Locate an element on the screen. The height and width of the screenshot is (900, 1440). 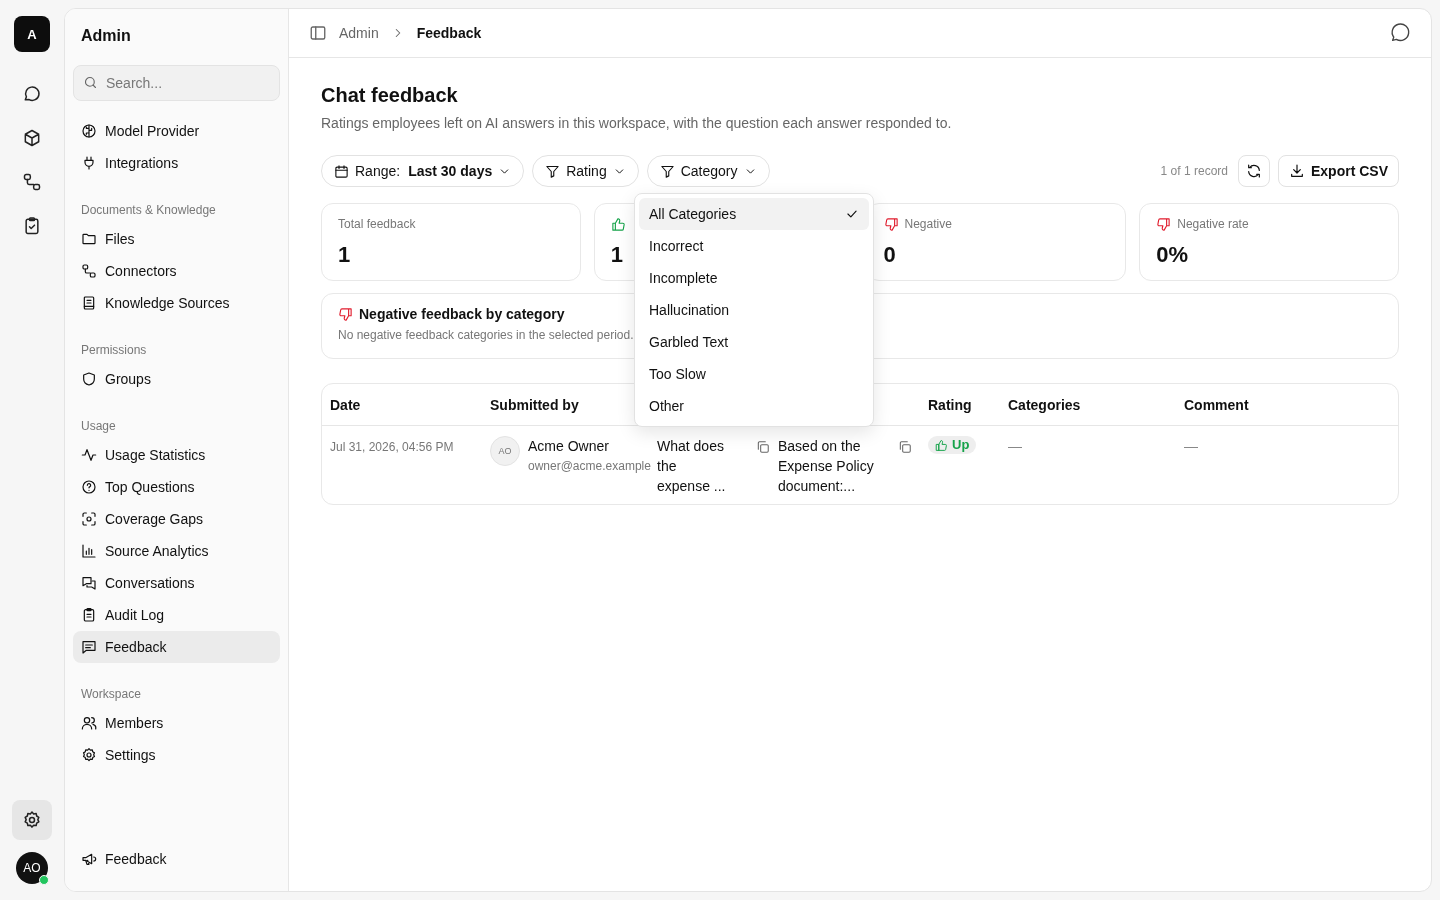
clipboard-list-icon is located at coordinates (89, 615).